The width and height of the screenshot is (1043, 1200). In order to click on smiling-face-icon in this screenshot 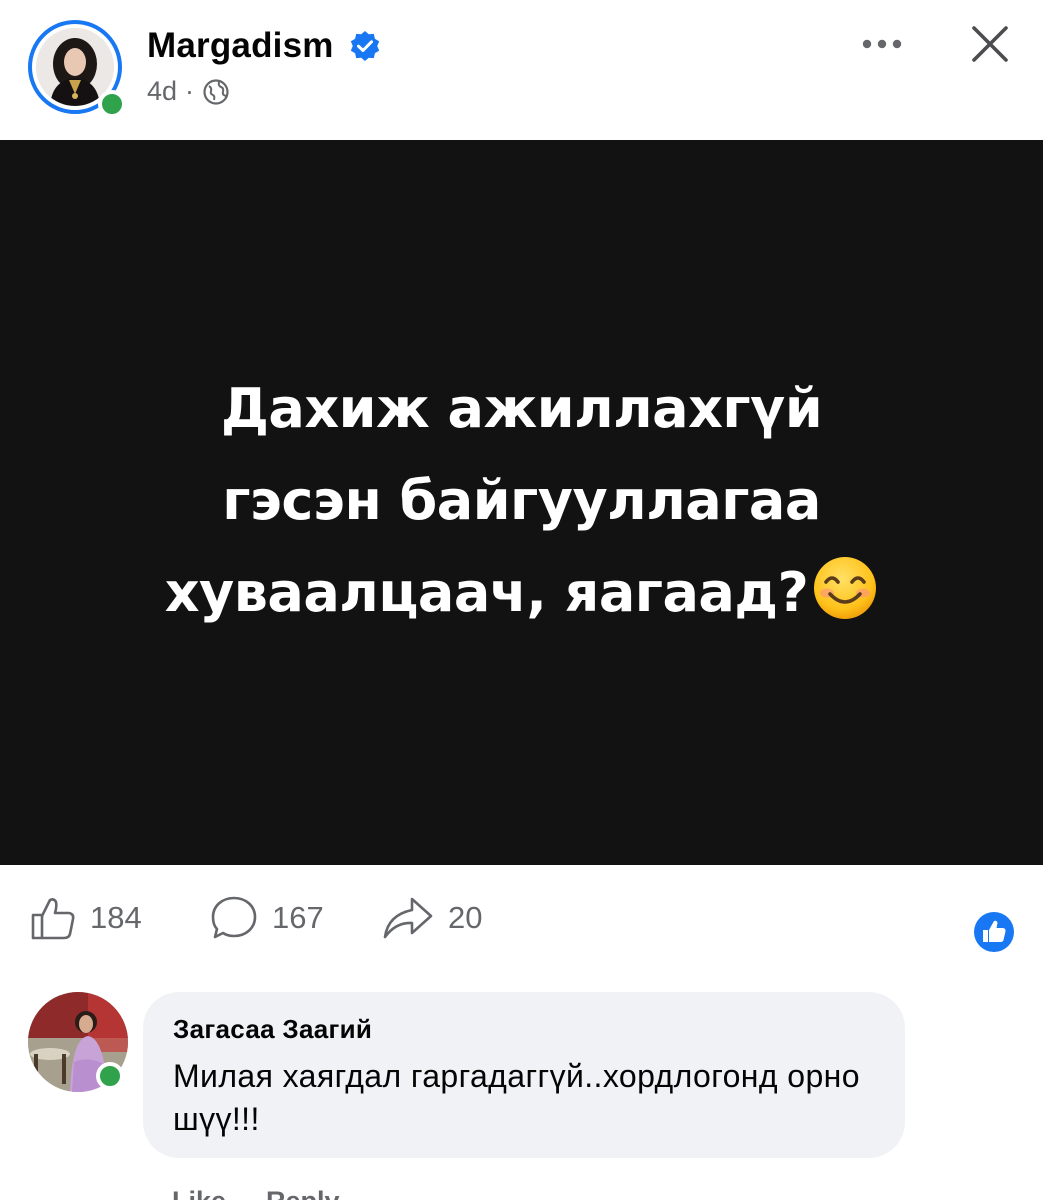, I will do `click(845, 588)`.